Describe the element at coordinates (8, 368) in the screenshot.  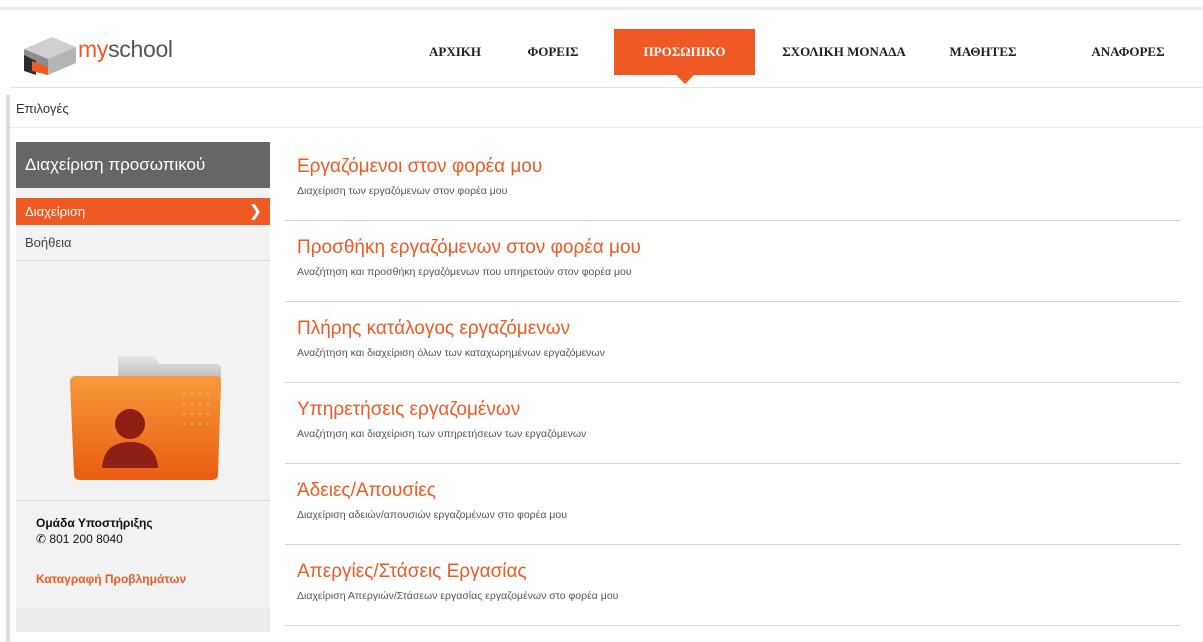
I see `page-left-edge` at that location.